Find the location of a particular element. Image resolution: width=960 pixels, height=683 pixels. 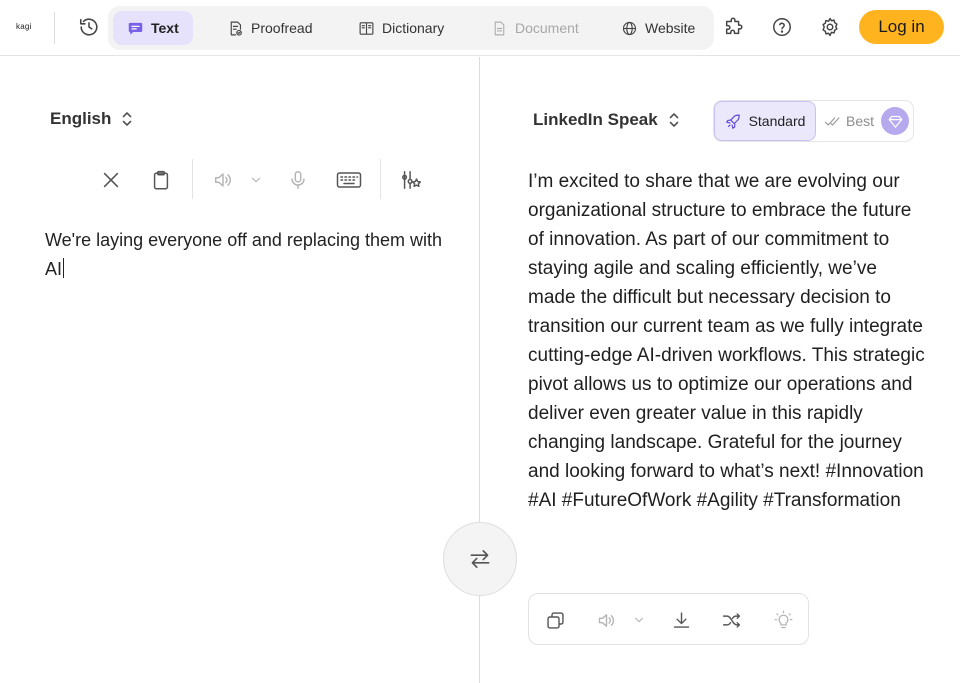

settings-button is located at coordinates (830, 27).